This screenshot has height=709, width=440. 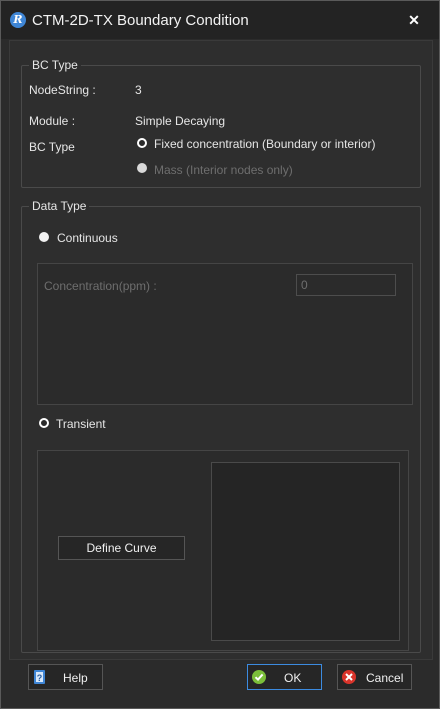 I want to click on window-title: CTM-2D-TX Boundary Condition, so click(x=140, y=20).